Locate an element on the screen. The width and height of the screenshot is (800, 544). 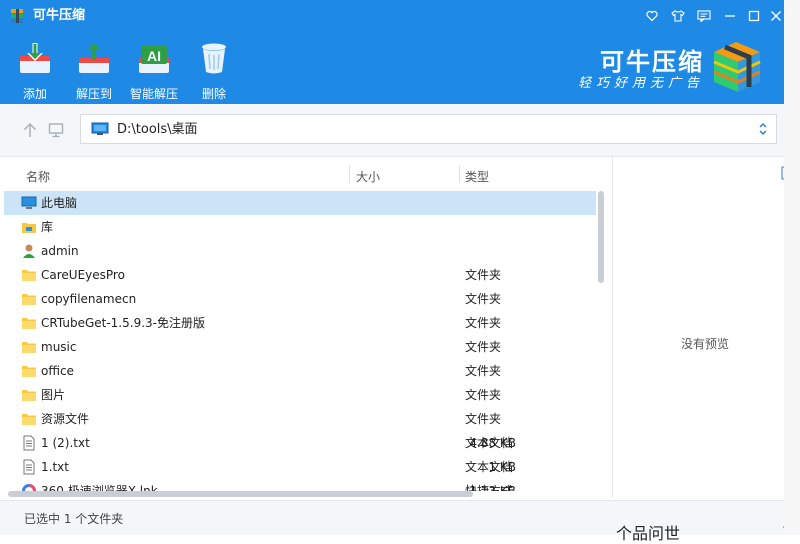
brand-slogan: 轻巧好用无广告 is located at coordinates (641, 83).